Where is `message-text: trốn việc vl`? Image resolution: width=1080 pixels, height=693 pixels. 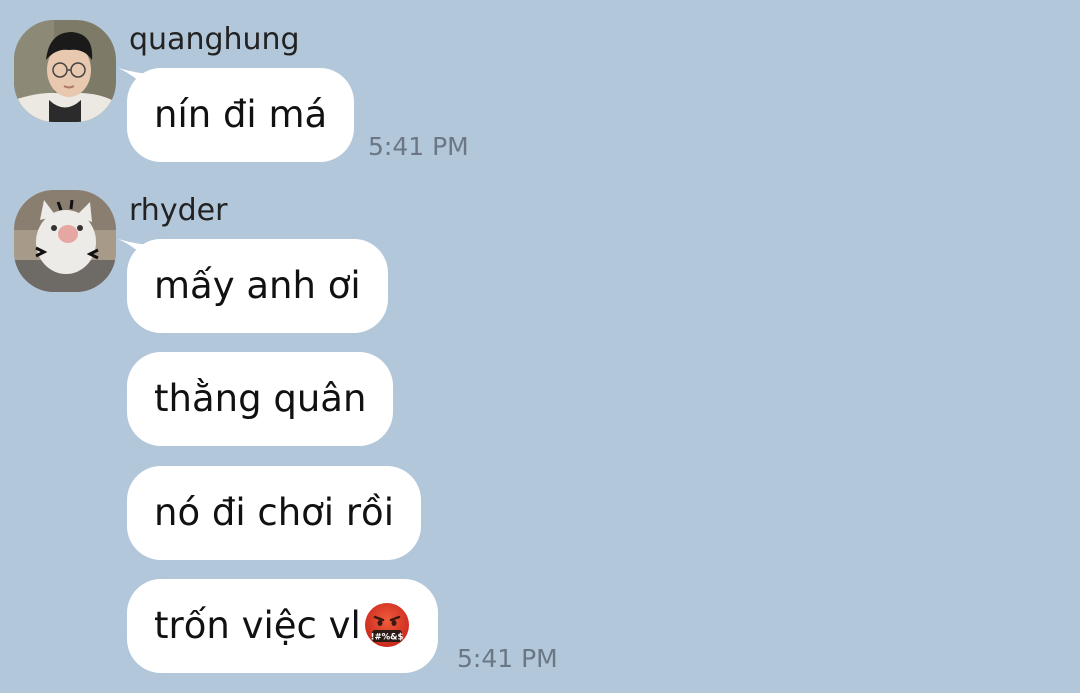
message-text: trốn việc vl is located at coordinates (257, 625).